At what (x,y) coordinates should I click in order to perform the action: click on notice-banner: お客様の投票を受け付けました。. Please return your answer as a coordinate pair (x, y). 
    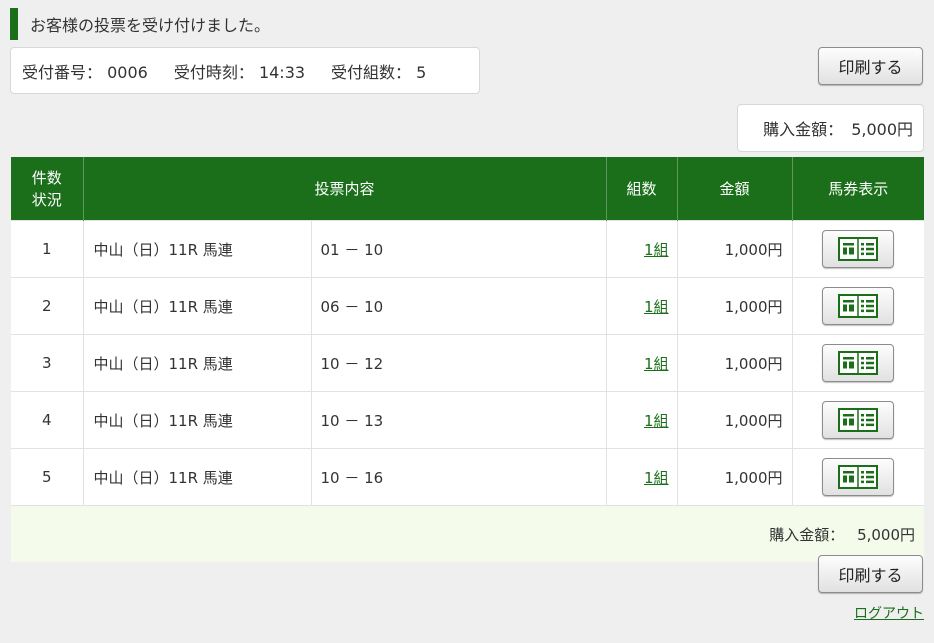
    Looking at the image, I should click on (140, 24).